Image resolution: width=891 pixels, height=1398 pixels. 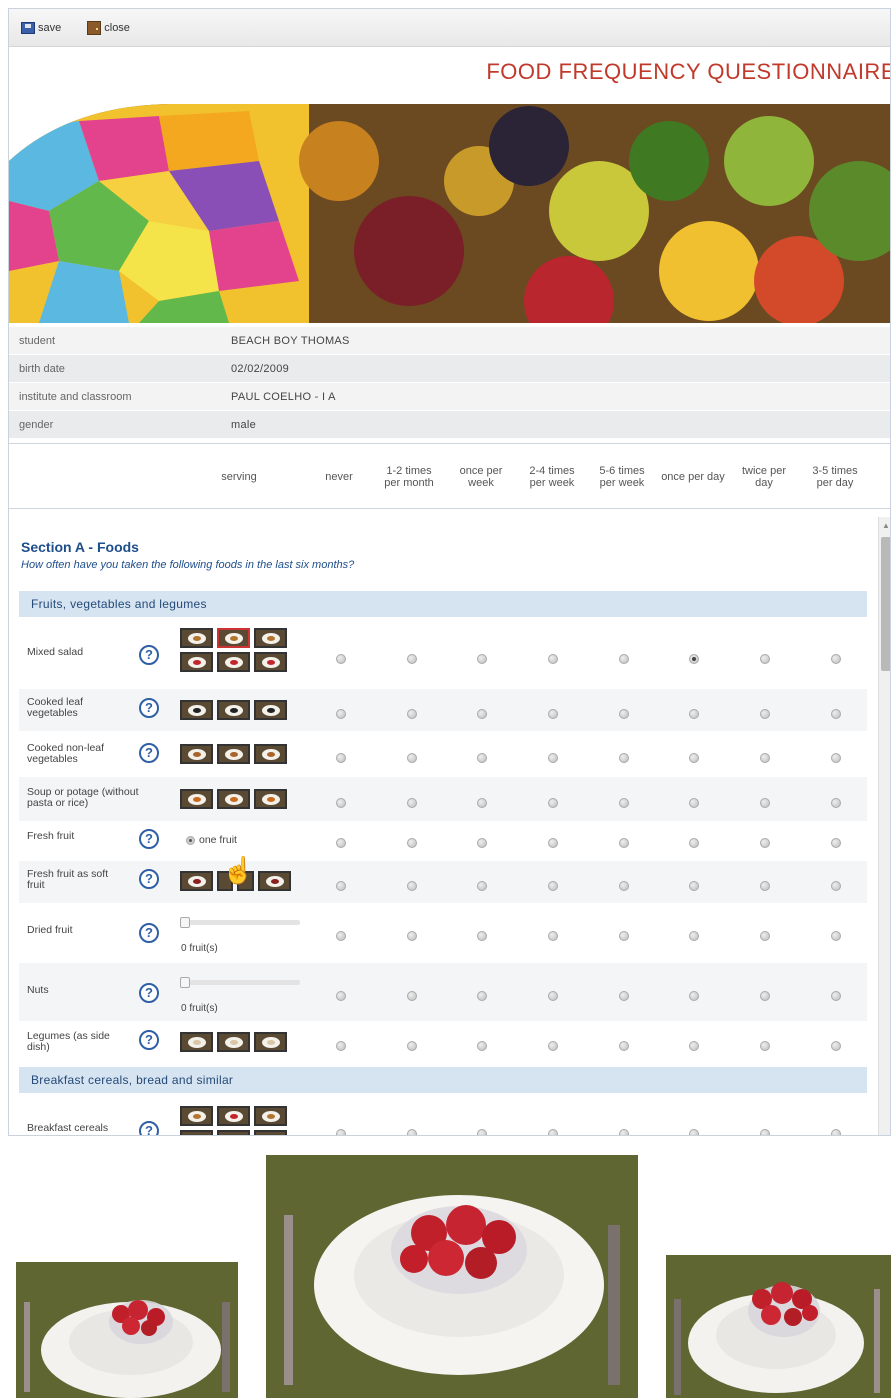 I want to click on vertical-scrollbar: ▲, so click(x=884, y=826).